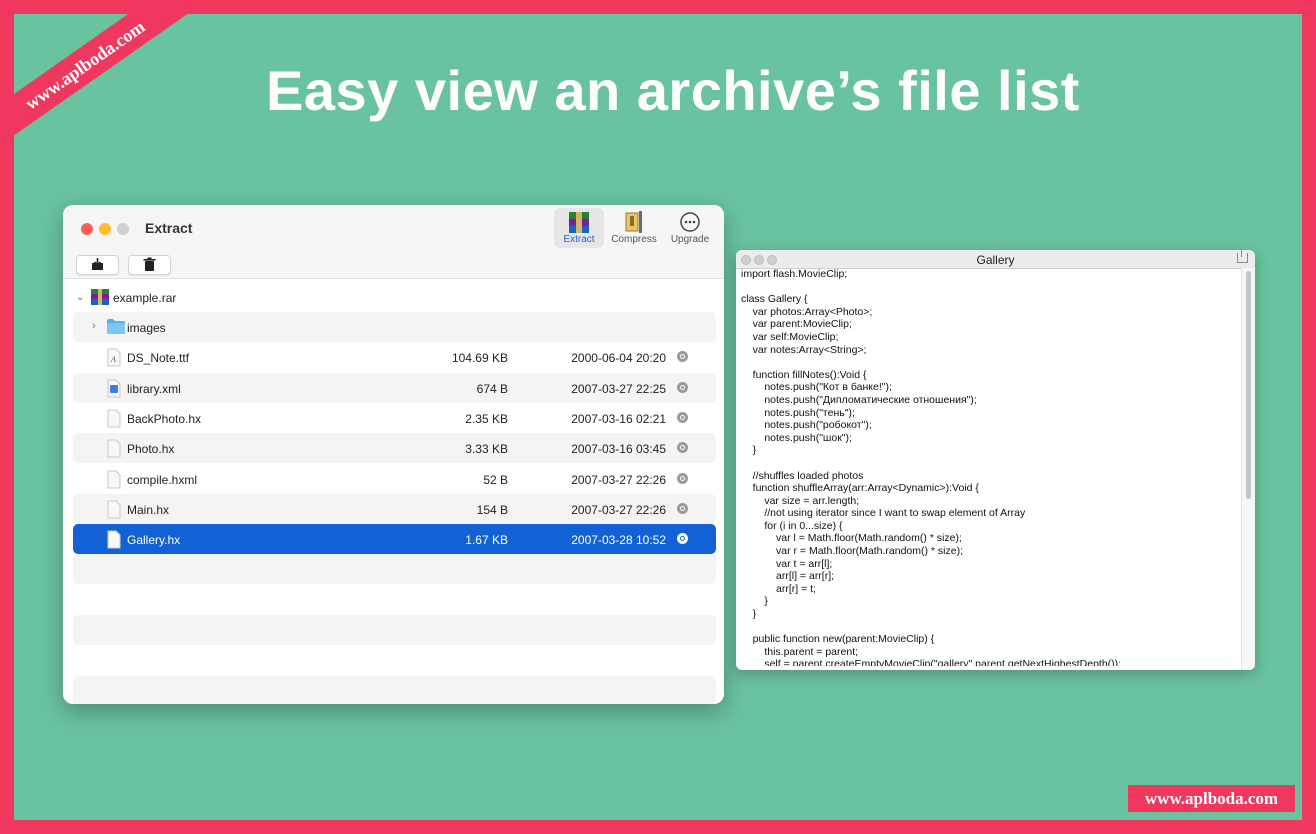  Describe the element at coordinates (394, 327) in the screenshot. I see `list-item: › images` at that location.